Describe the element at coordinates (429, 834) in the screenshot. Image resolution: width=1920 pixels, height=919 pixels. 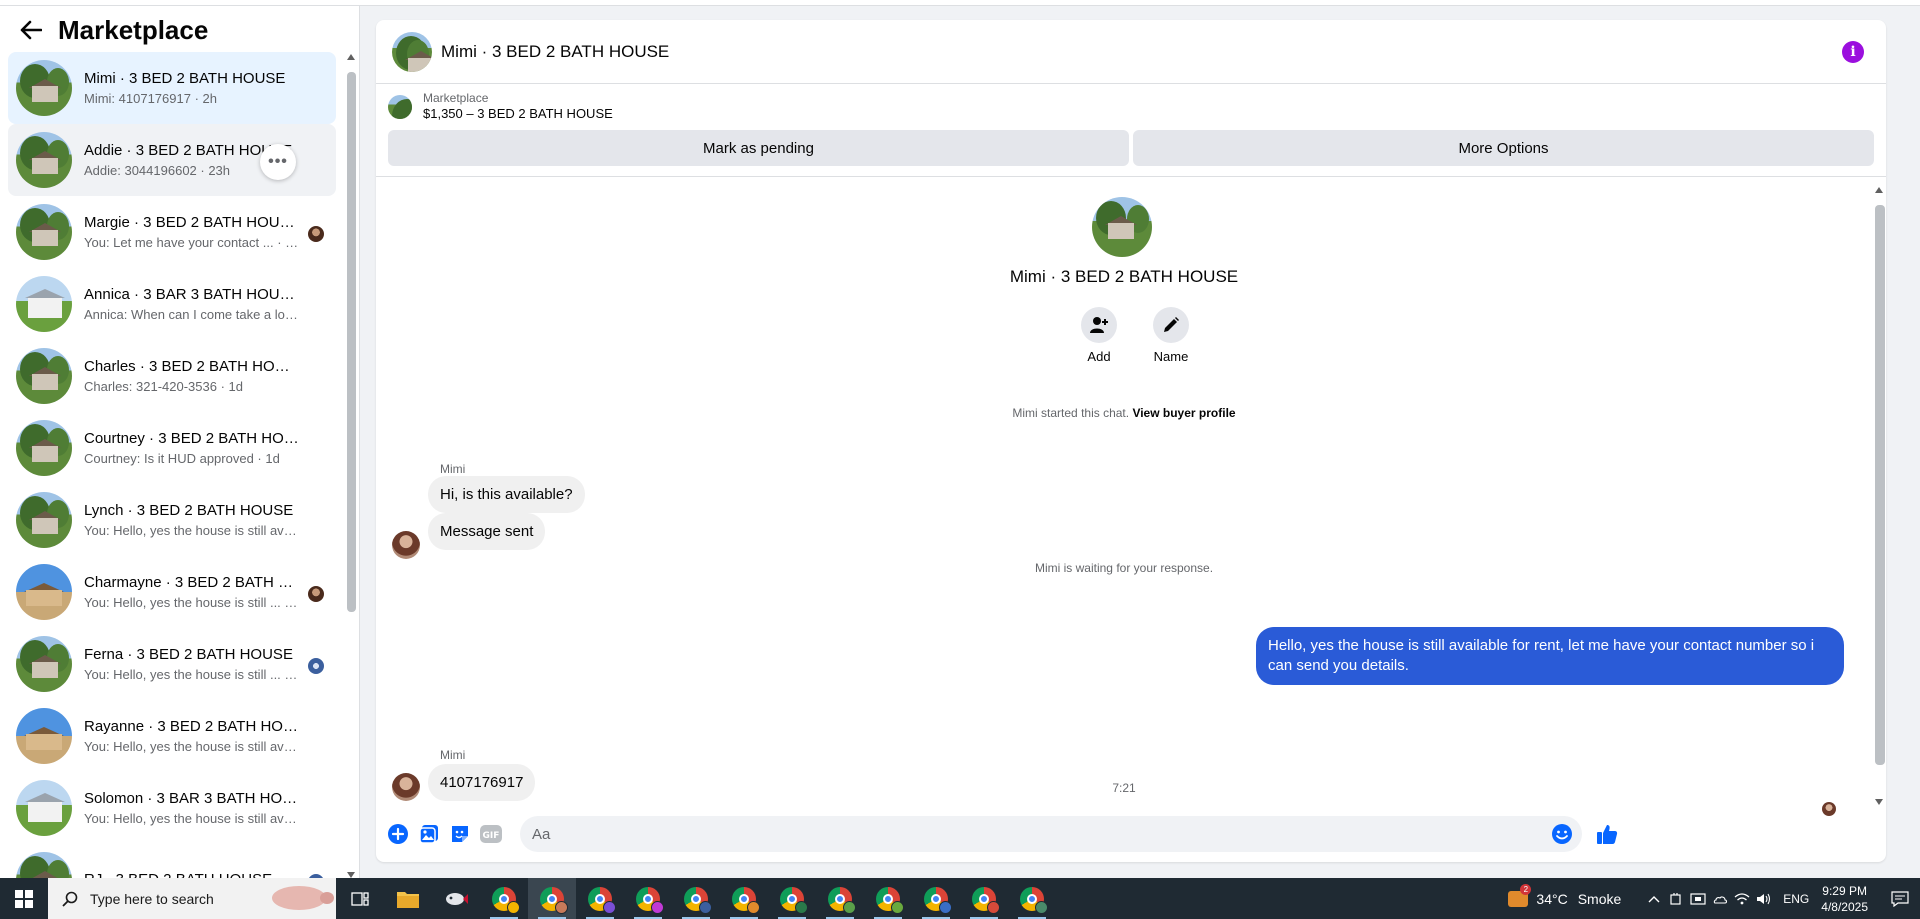
I see `photo-gallery-icon` at that location.